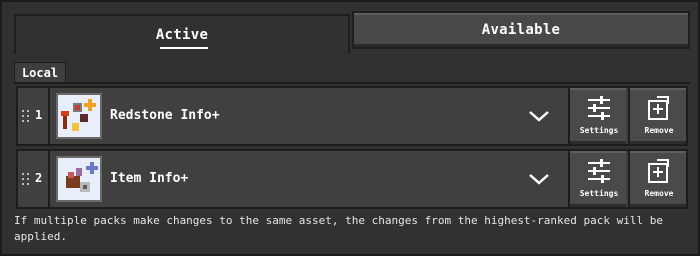 The height and width of the screenshot is (256, 700). Describe the element at coordinates (149, 178) in the screenshot. I see `pack-name: Item Info+` at that location.